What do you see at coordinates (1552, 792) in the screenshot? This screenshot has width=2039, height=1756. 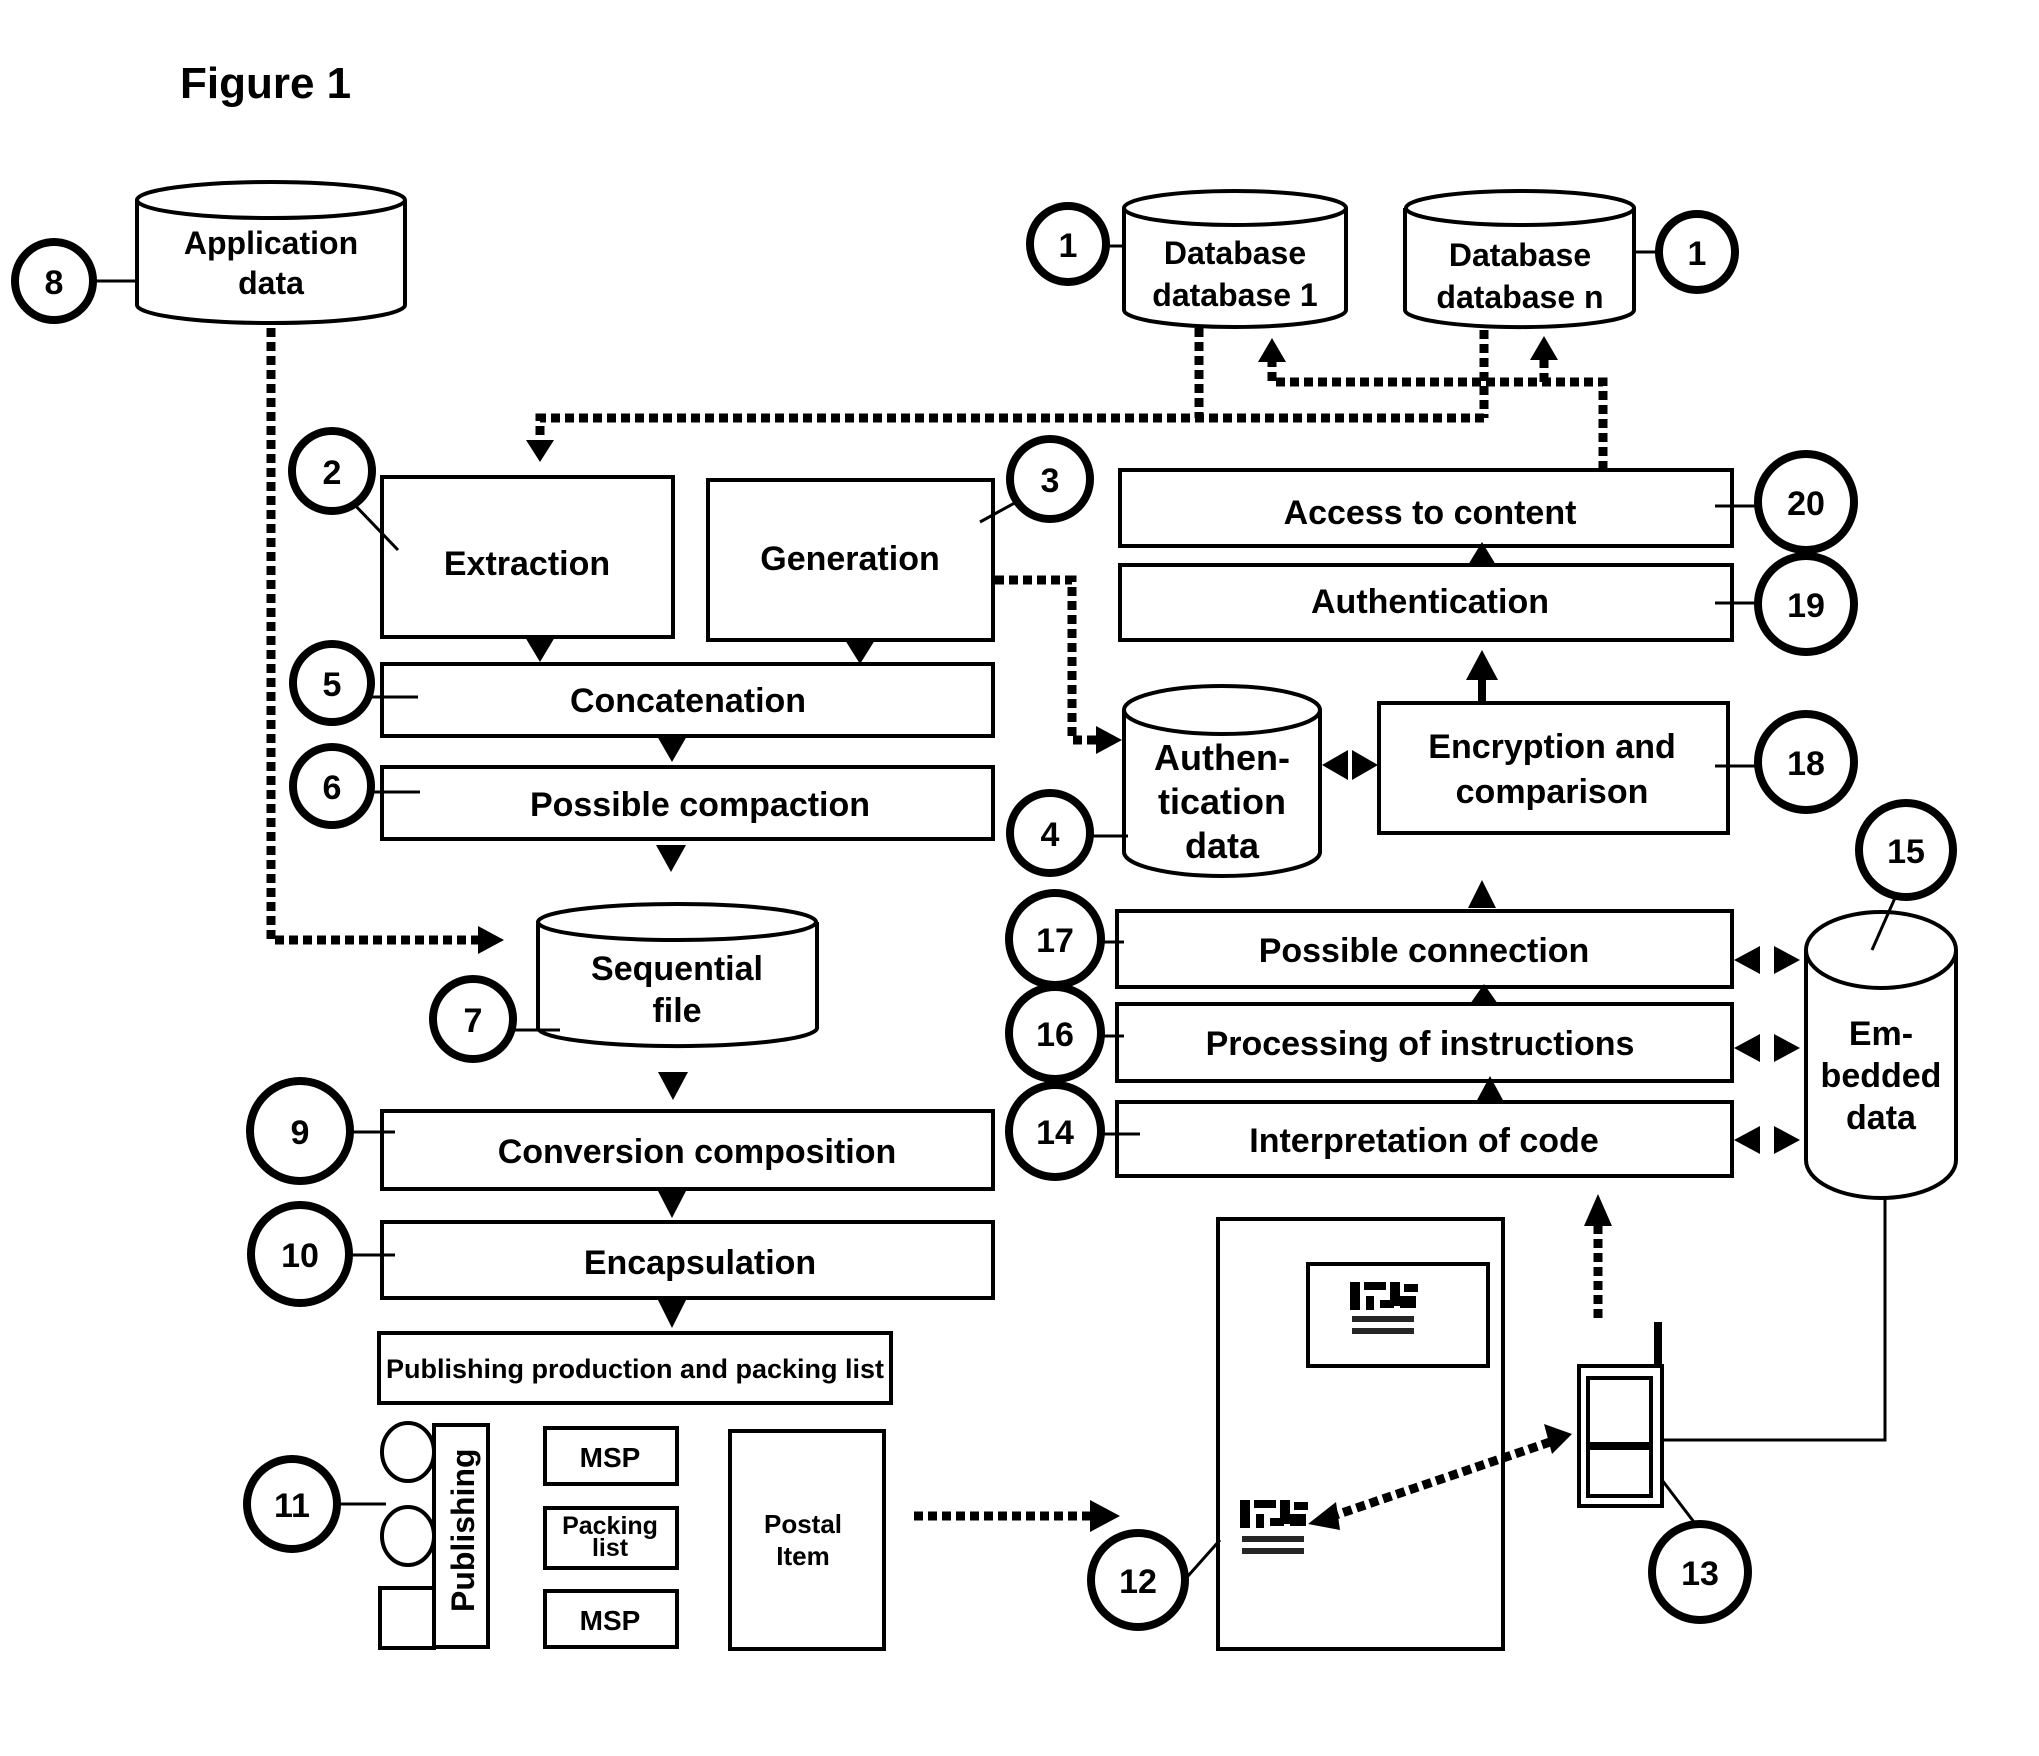 I see `encryption-line2: comparison` at bounding box center [1552, 792].